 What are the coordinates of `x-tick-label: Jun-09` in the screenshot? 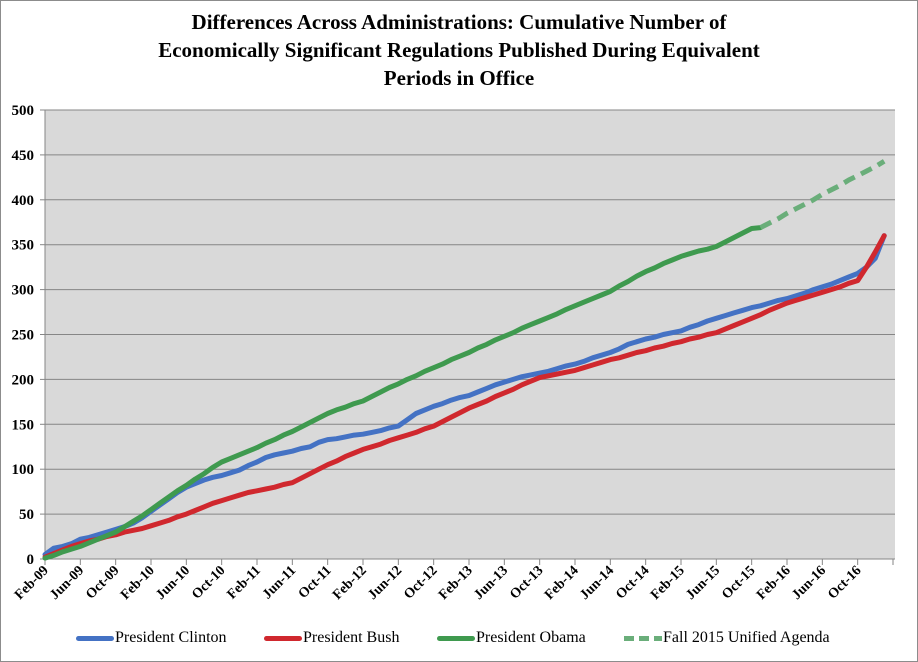 It's located at (67, 583).